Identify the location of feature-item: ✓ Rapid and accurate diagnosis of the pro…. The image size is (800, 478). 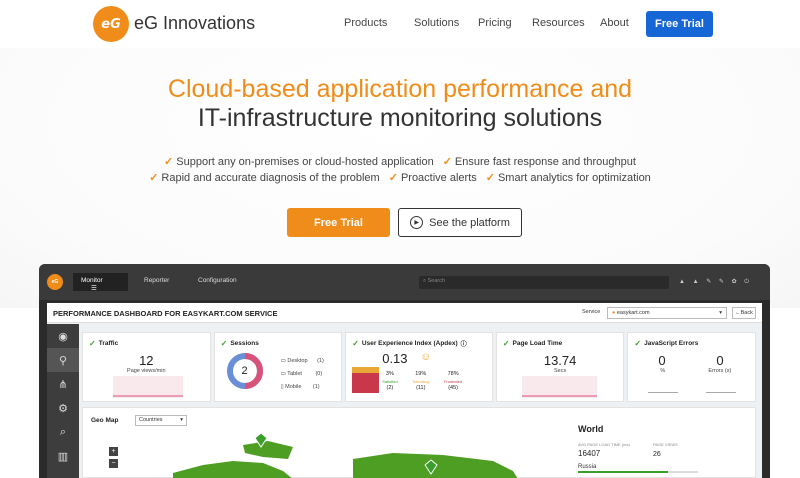
(264, 178).